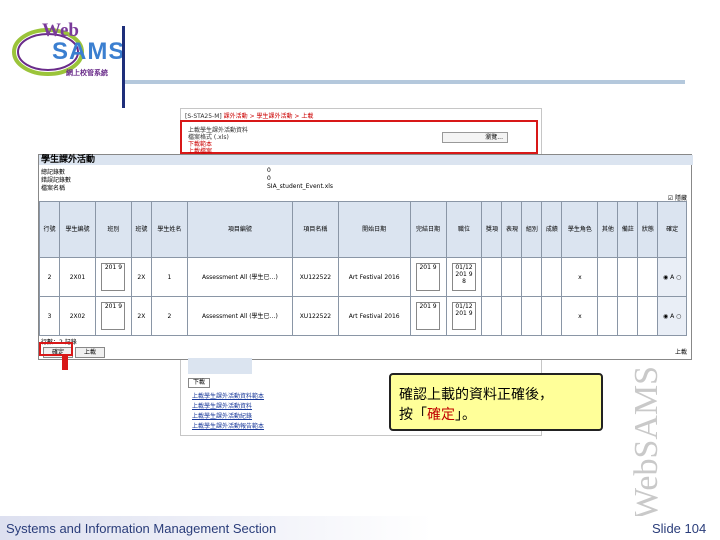 The width and height of the screenshot is (720, 540). What do you see at coordinates (228, 425) in the screenshot?
I see `lower-link: 上載學生課外活動報告範本` at bounding box center [228, 425].